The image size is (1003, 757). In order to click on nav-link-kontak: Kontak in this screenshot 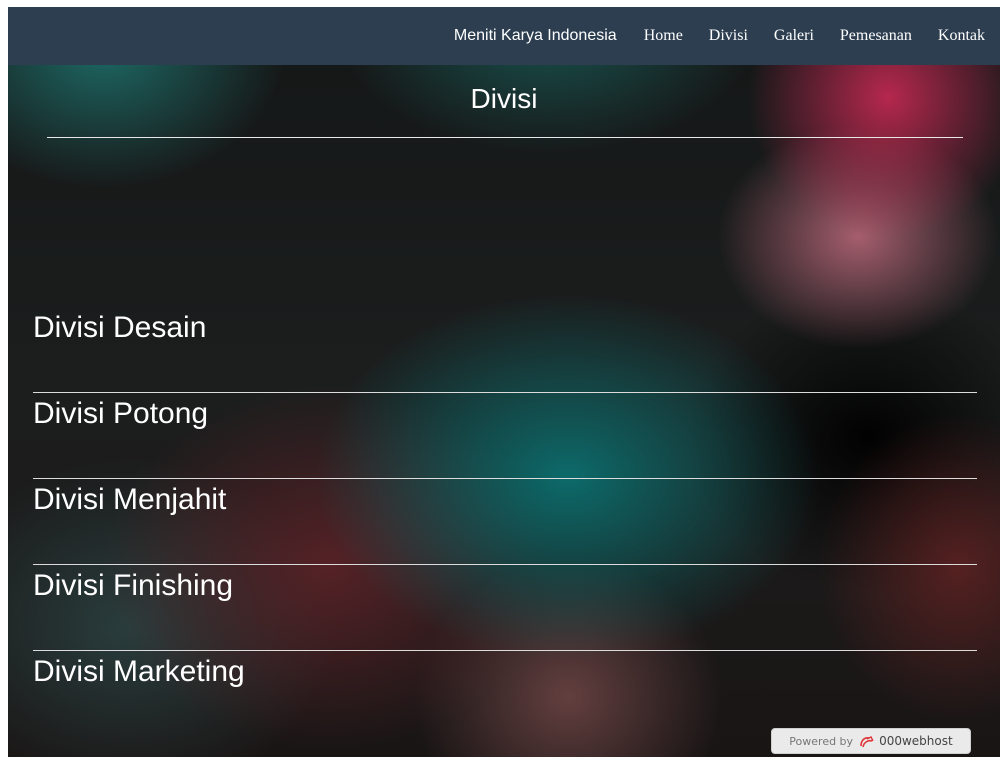, I will do `click(961, 36)`.